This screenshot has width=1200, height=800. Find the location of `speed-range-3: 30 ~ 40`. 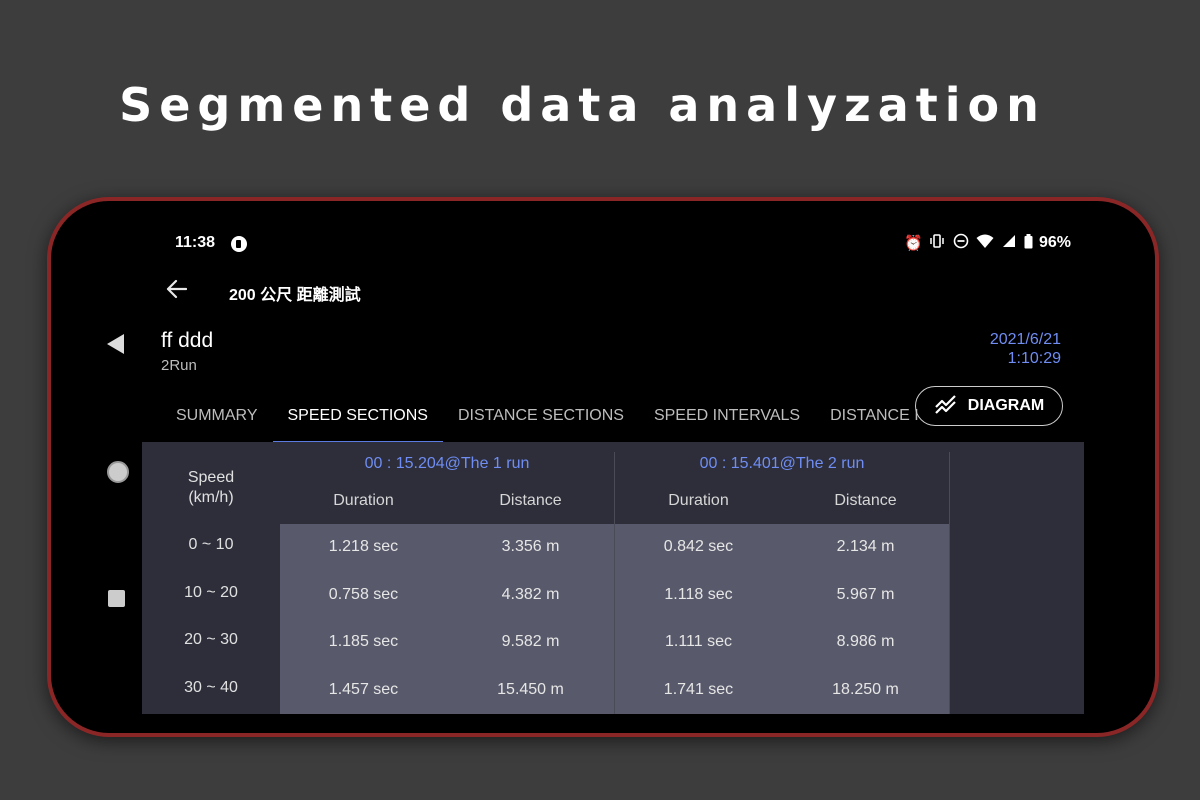

speed-range-3: 30 ~ 40 is located at coordinates (211, 687).